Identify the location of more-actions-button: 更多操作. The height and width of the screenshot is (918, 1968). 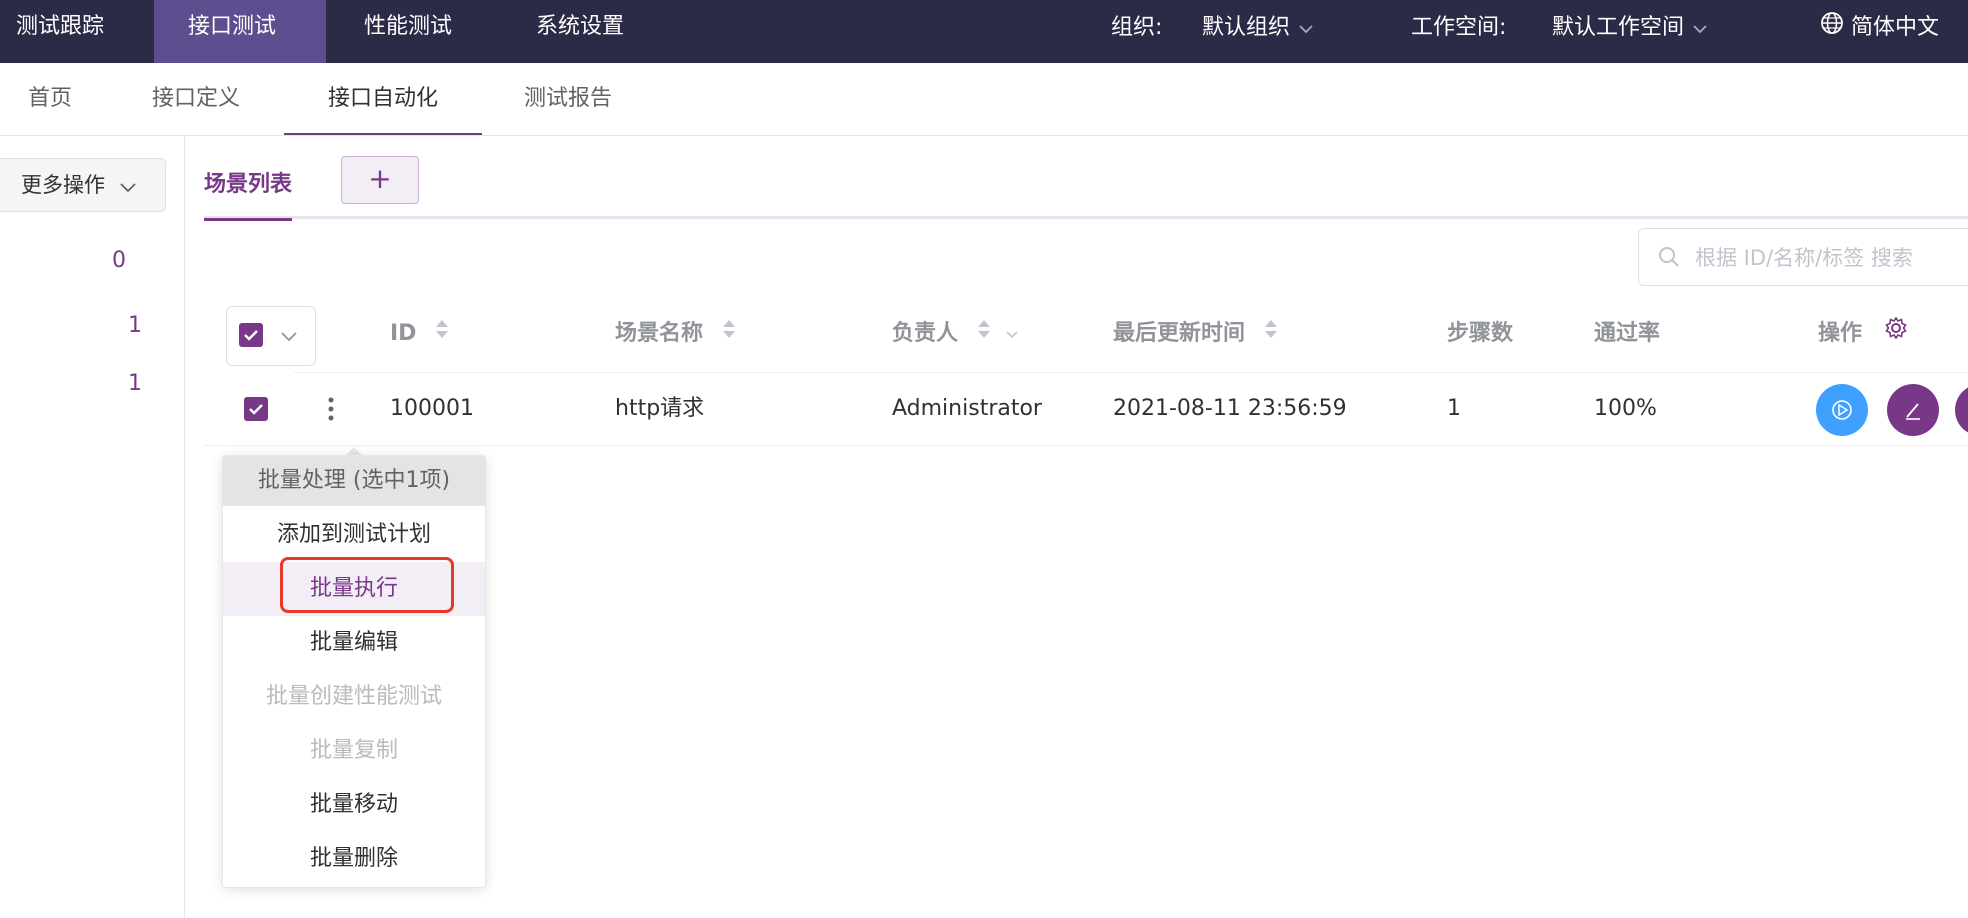
(83, 185).